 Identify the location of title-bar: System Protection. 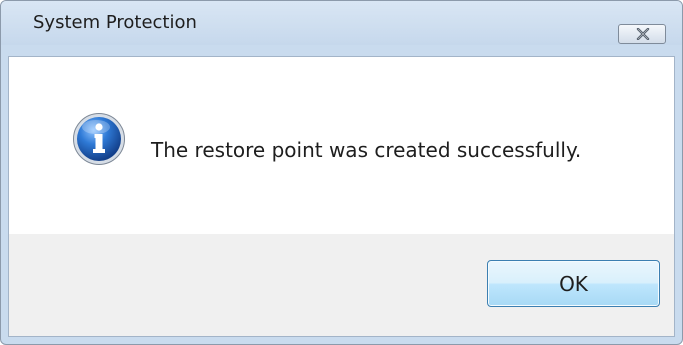
(341, 23).